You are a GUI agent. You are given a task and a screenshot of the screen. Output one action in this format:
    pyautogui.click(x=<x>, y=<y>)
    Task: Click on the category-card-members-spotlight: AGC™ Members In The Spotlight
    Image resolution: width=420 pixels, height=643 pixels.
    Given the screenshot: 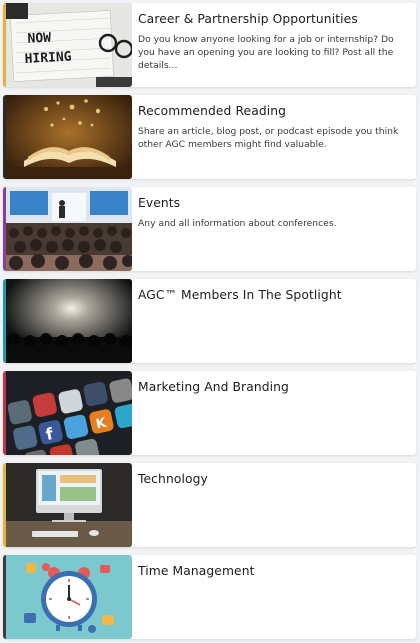 What is the action you would take?
    pyautogui.click(x=209, y=321)
    